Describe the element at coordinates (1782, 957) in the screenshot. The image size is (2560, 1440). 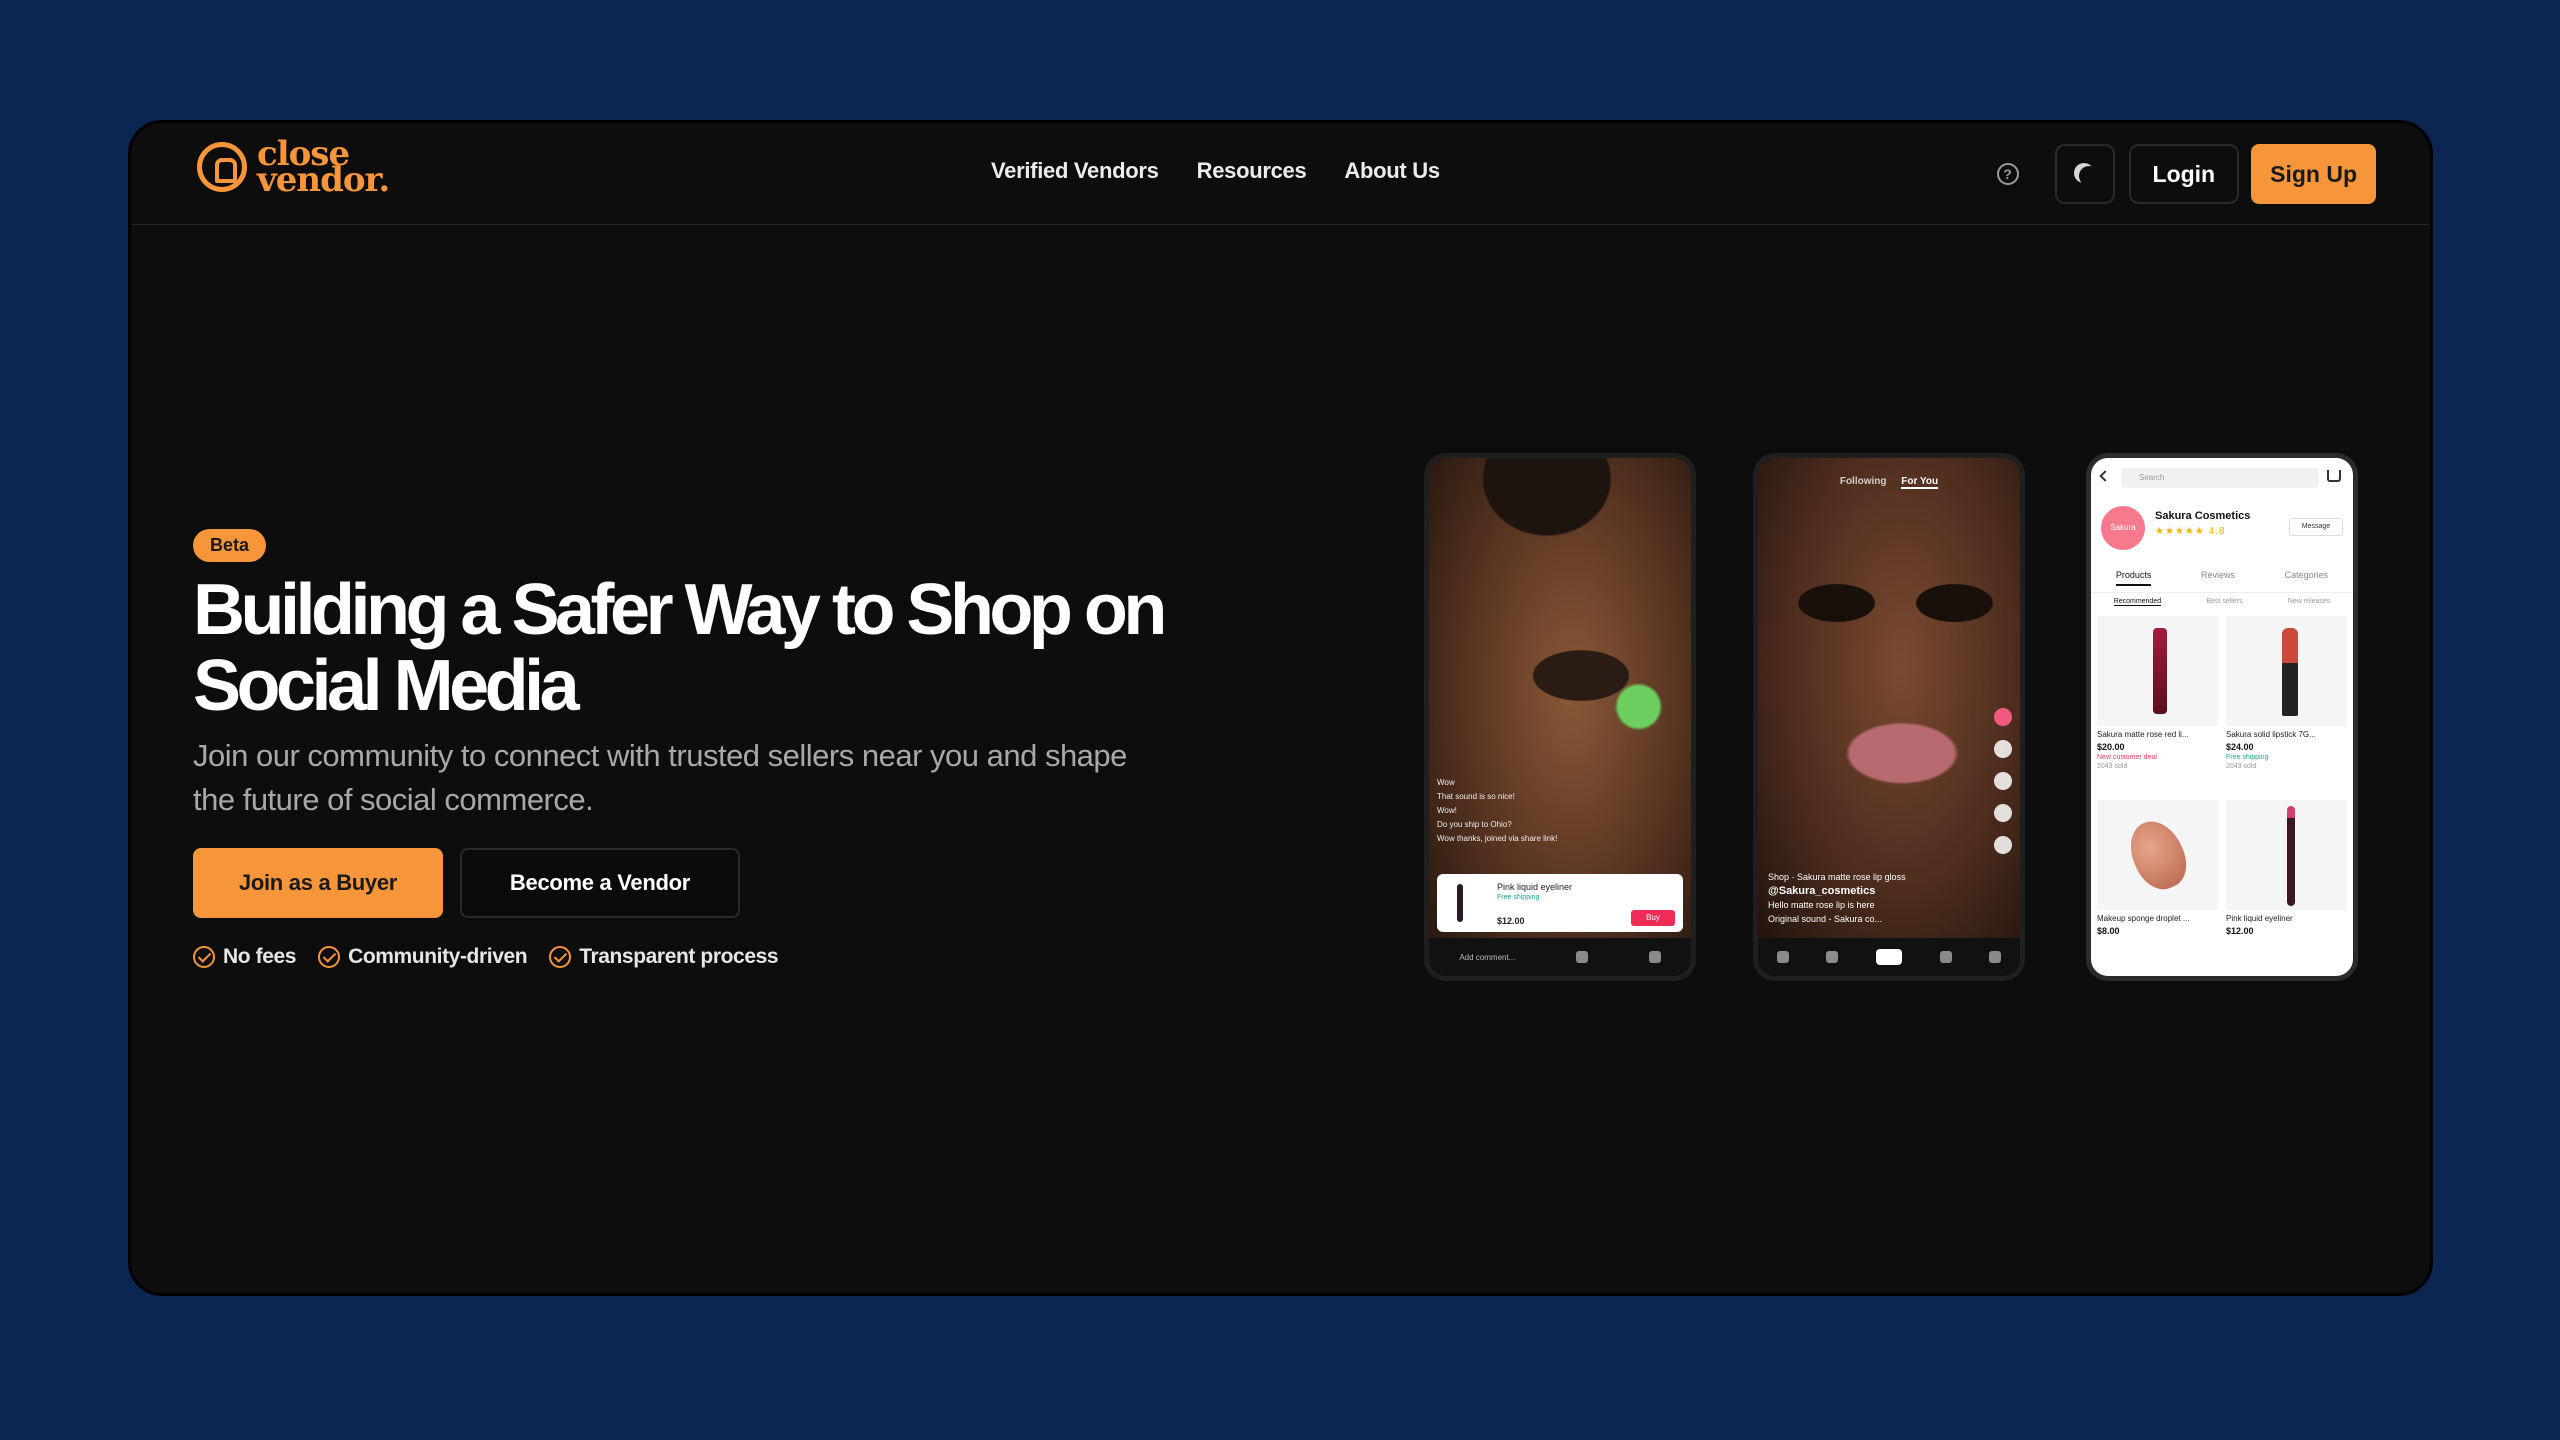
I see `home-icon` at that location.